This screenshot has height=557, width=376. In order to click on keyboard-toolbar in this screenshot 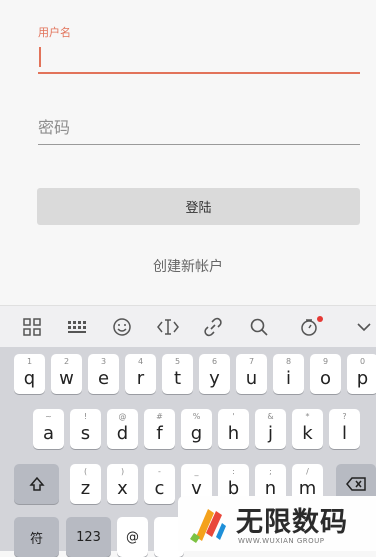, I will do `click(188, 326)`.